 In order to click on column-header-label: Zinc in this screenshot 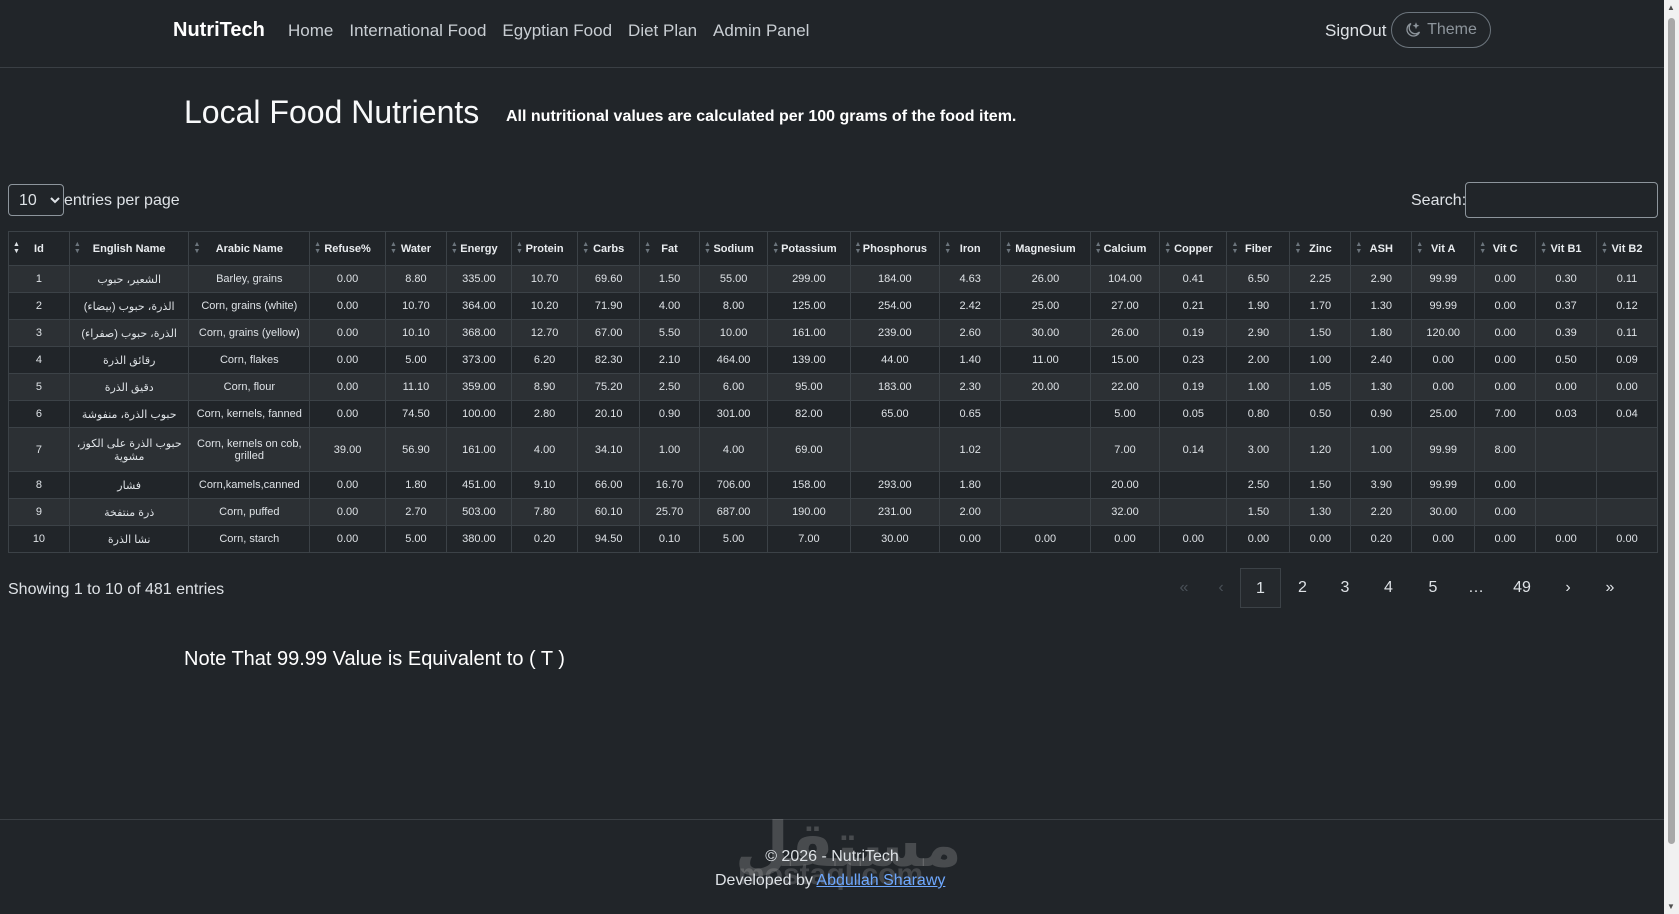, I will do `click(1320, 248)`.